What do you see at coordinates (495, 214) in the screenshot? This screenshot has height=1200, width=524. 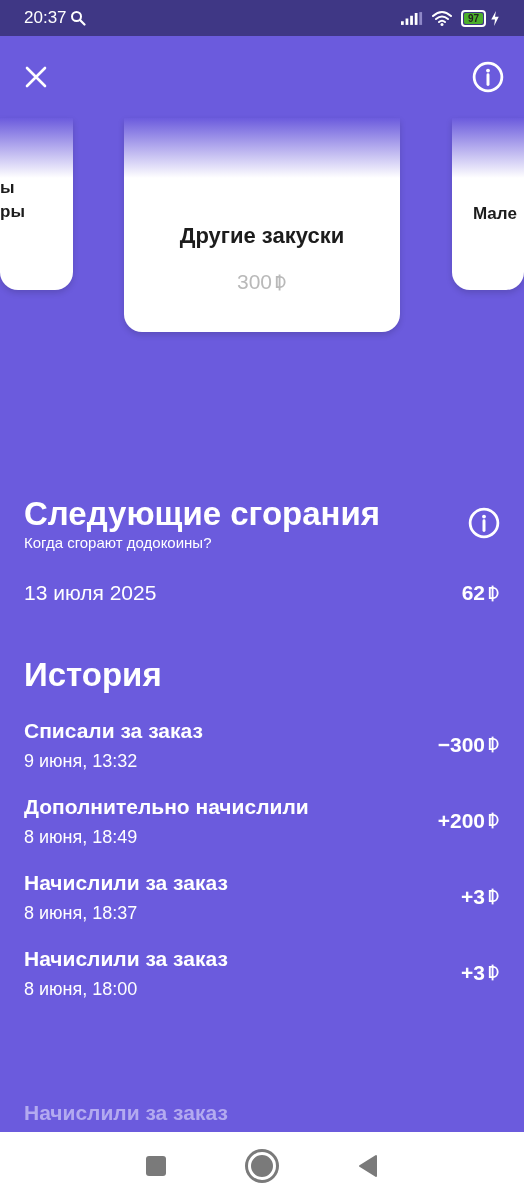 I see `card-title: Мале` at bounding box center [495, 214].